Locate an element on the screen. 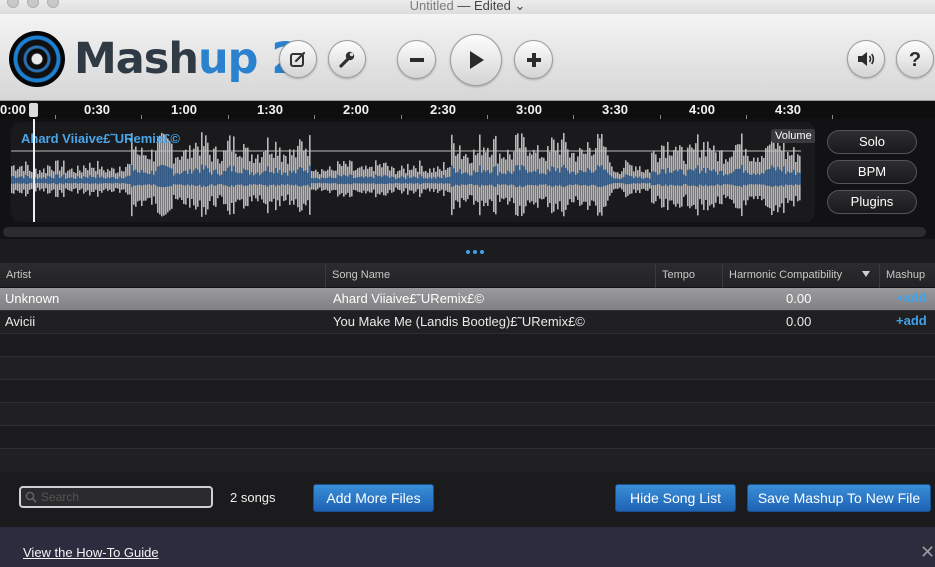 This screenshot has height=567, width=935. drag-handle-icon is located at coordinates (475, 252).